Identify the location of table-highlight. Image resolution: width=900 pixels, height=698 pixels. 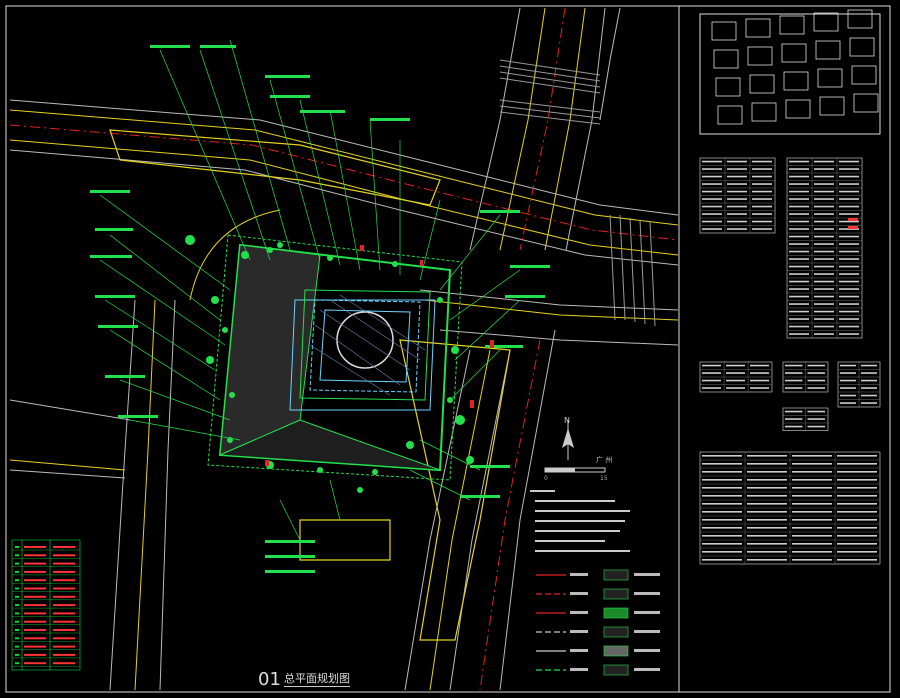
(853, 227).